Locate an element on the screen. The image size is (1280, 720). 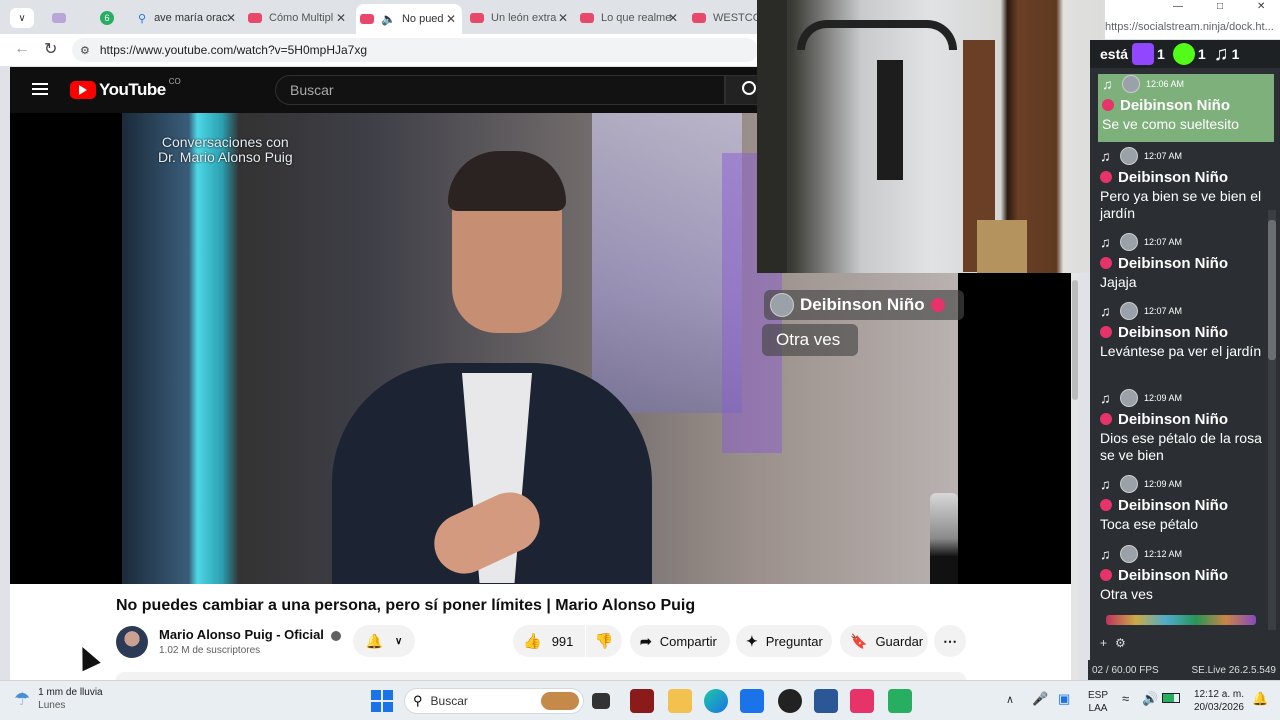
word-icon is located at coordinates (826, 701).